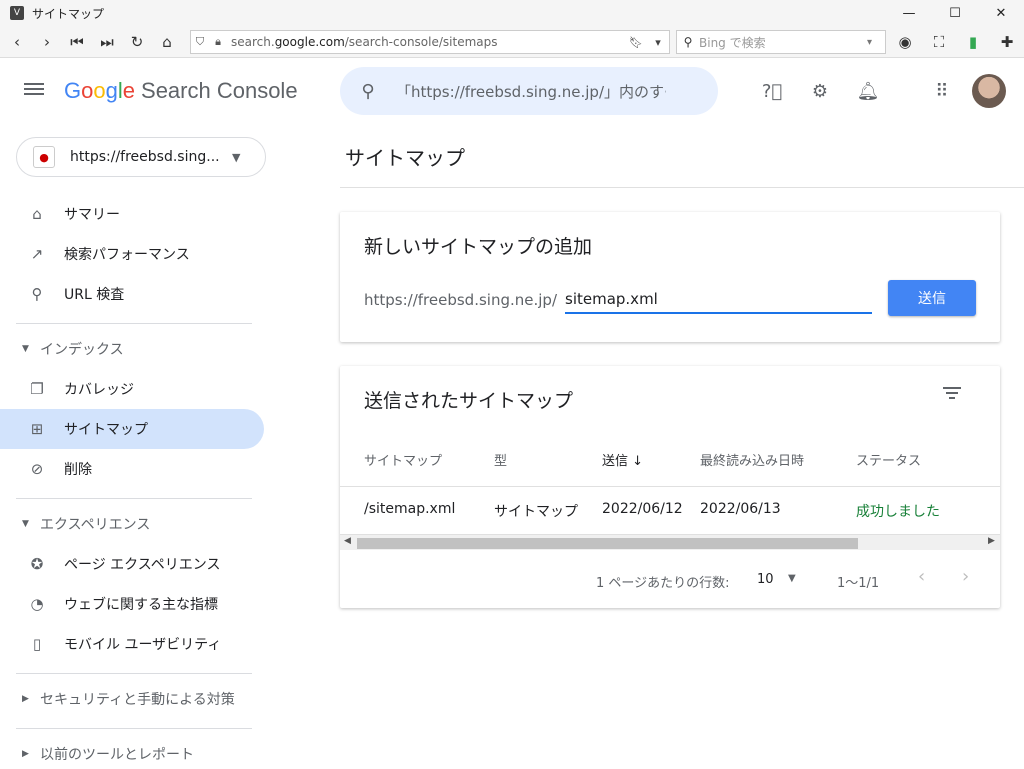 Image resolution: width=1024 pixels, height=769 pixels. I want to click on column-header-submitted: 送信 ↓, so click(622, 459).